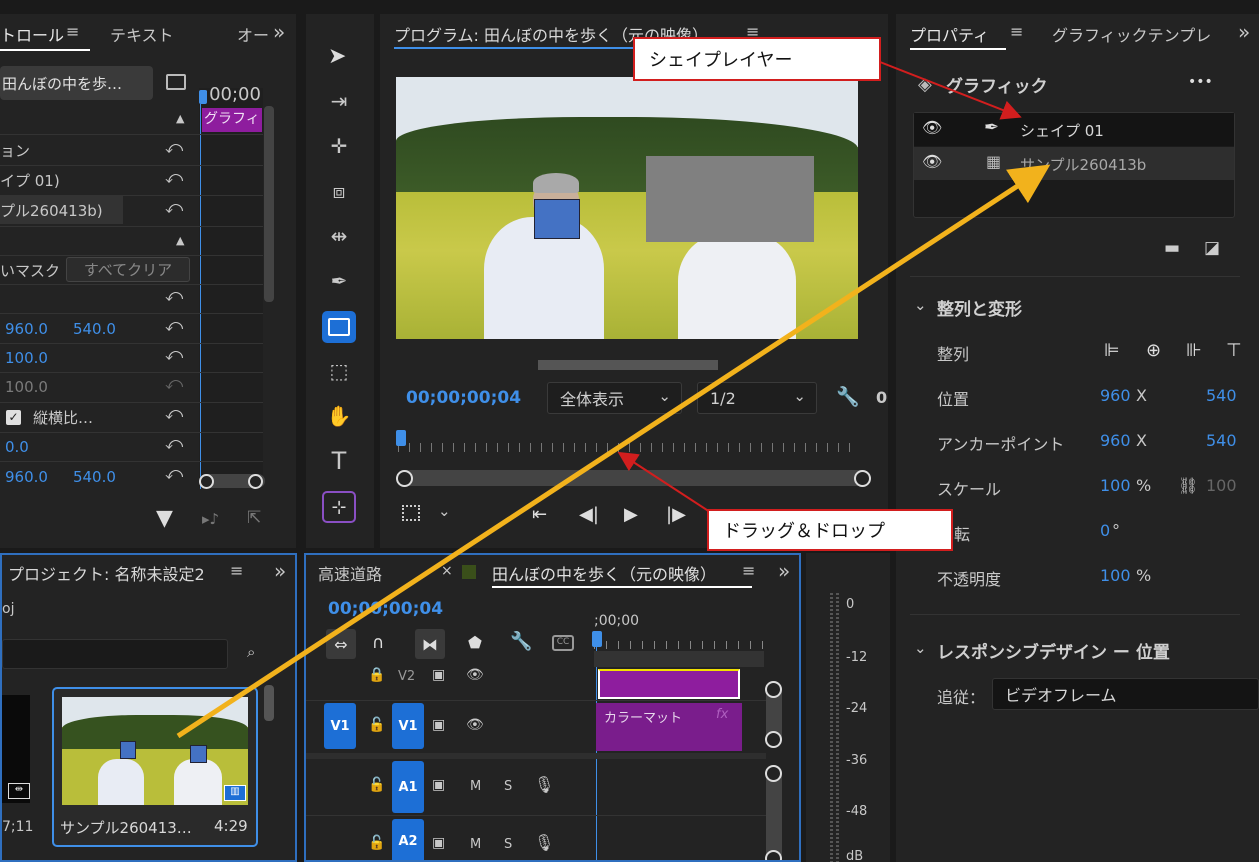 This screenshot has width=1259, height=862. I want to click on project-search-input, so click(115, 654).